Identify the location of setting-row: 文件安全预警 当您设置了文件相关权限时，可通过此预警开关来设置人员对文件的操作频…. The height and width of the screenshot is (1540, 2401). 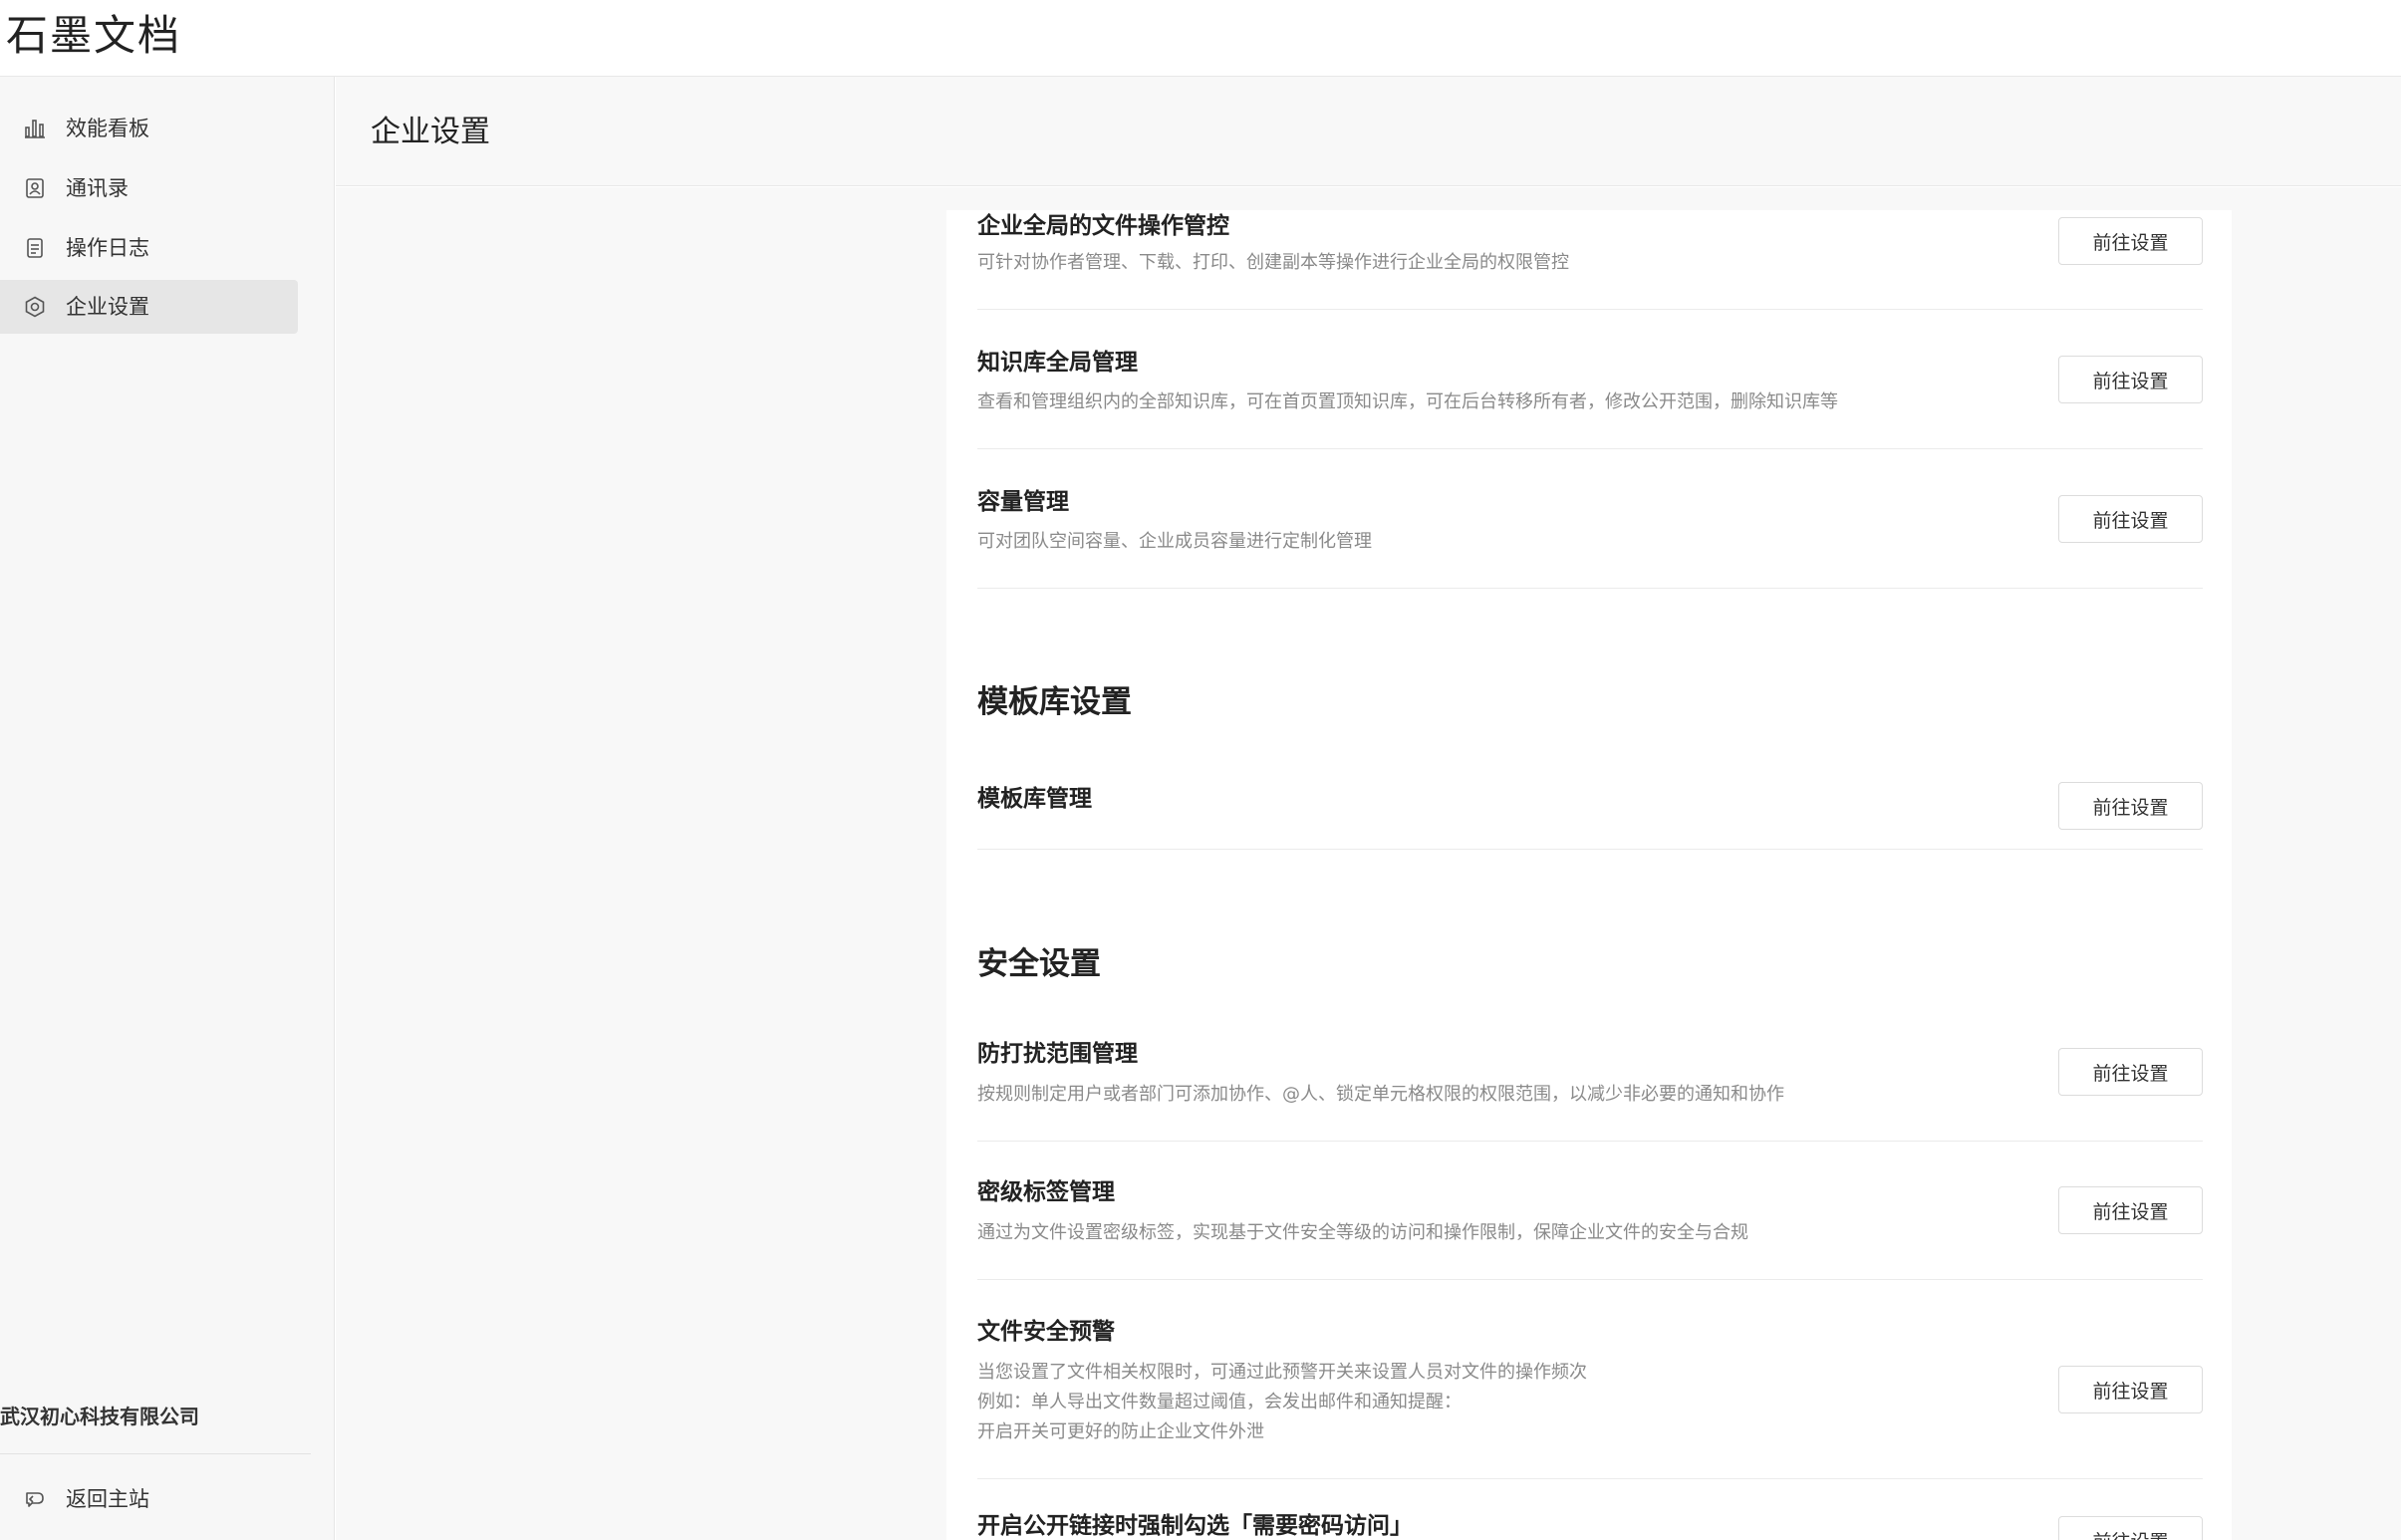
(1590, 1379).